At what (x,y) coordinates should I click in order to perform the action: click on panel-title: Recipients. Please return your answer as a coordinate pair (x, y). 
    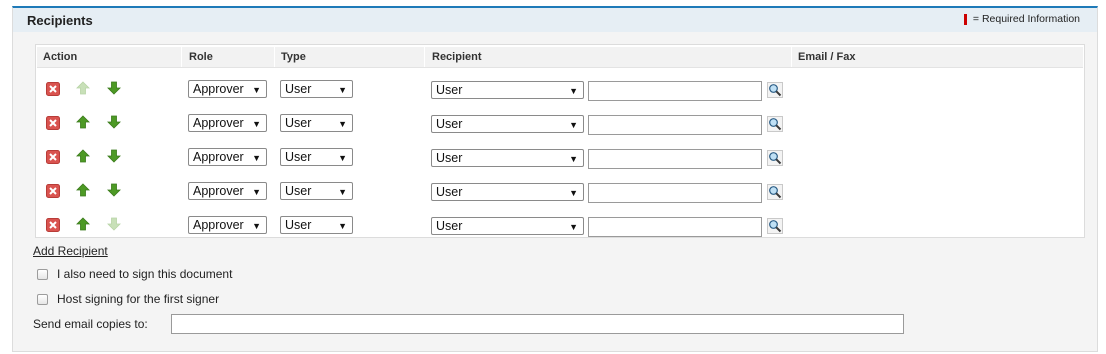
    Looking at the image, I should click on (60, 20).